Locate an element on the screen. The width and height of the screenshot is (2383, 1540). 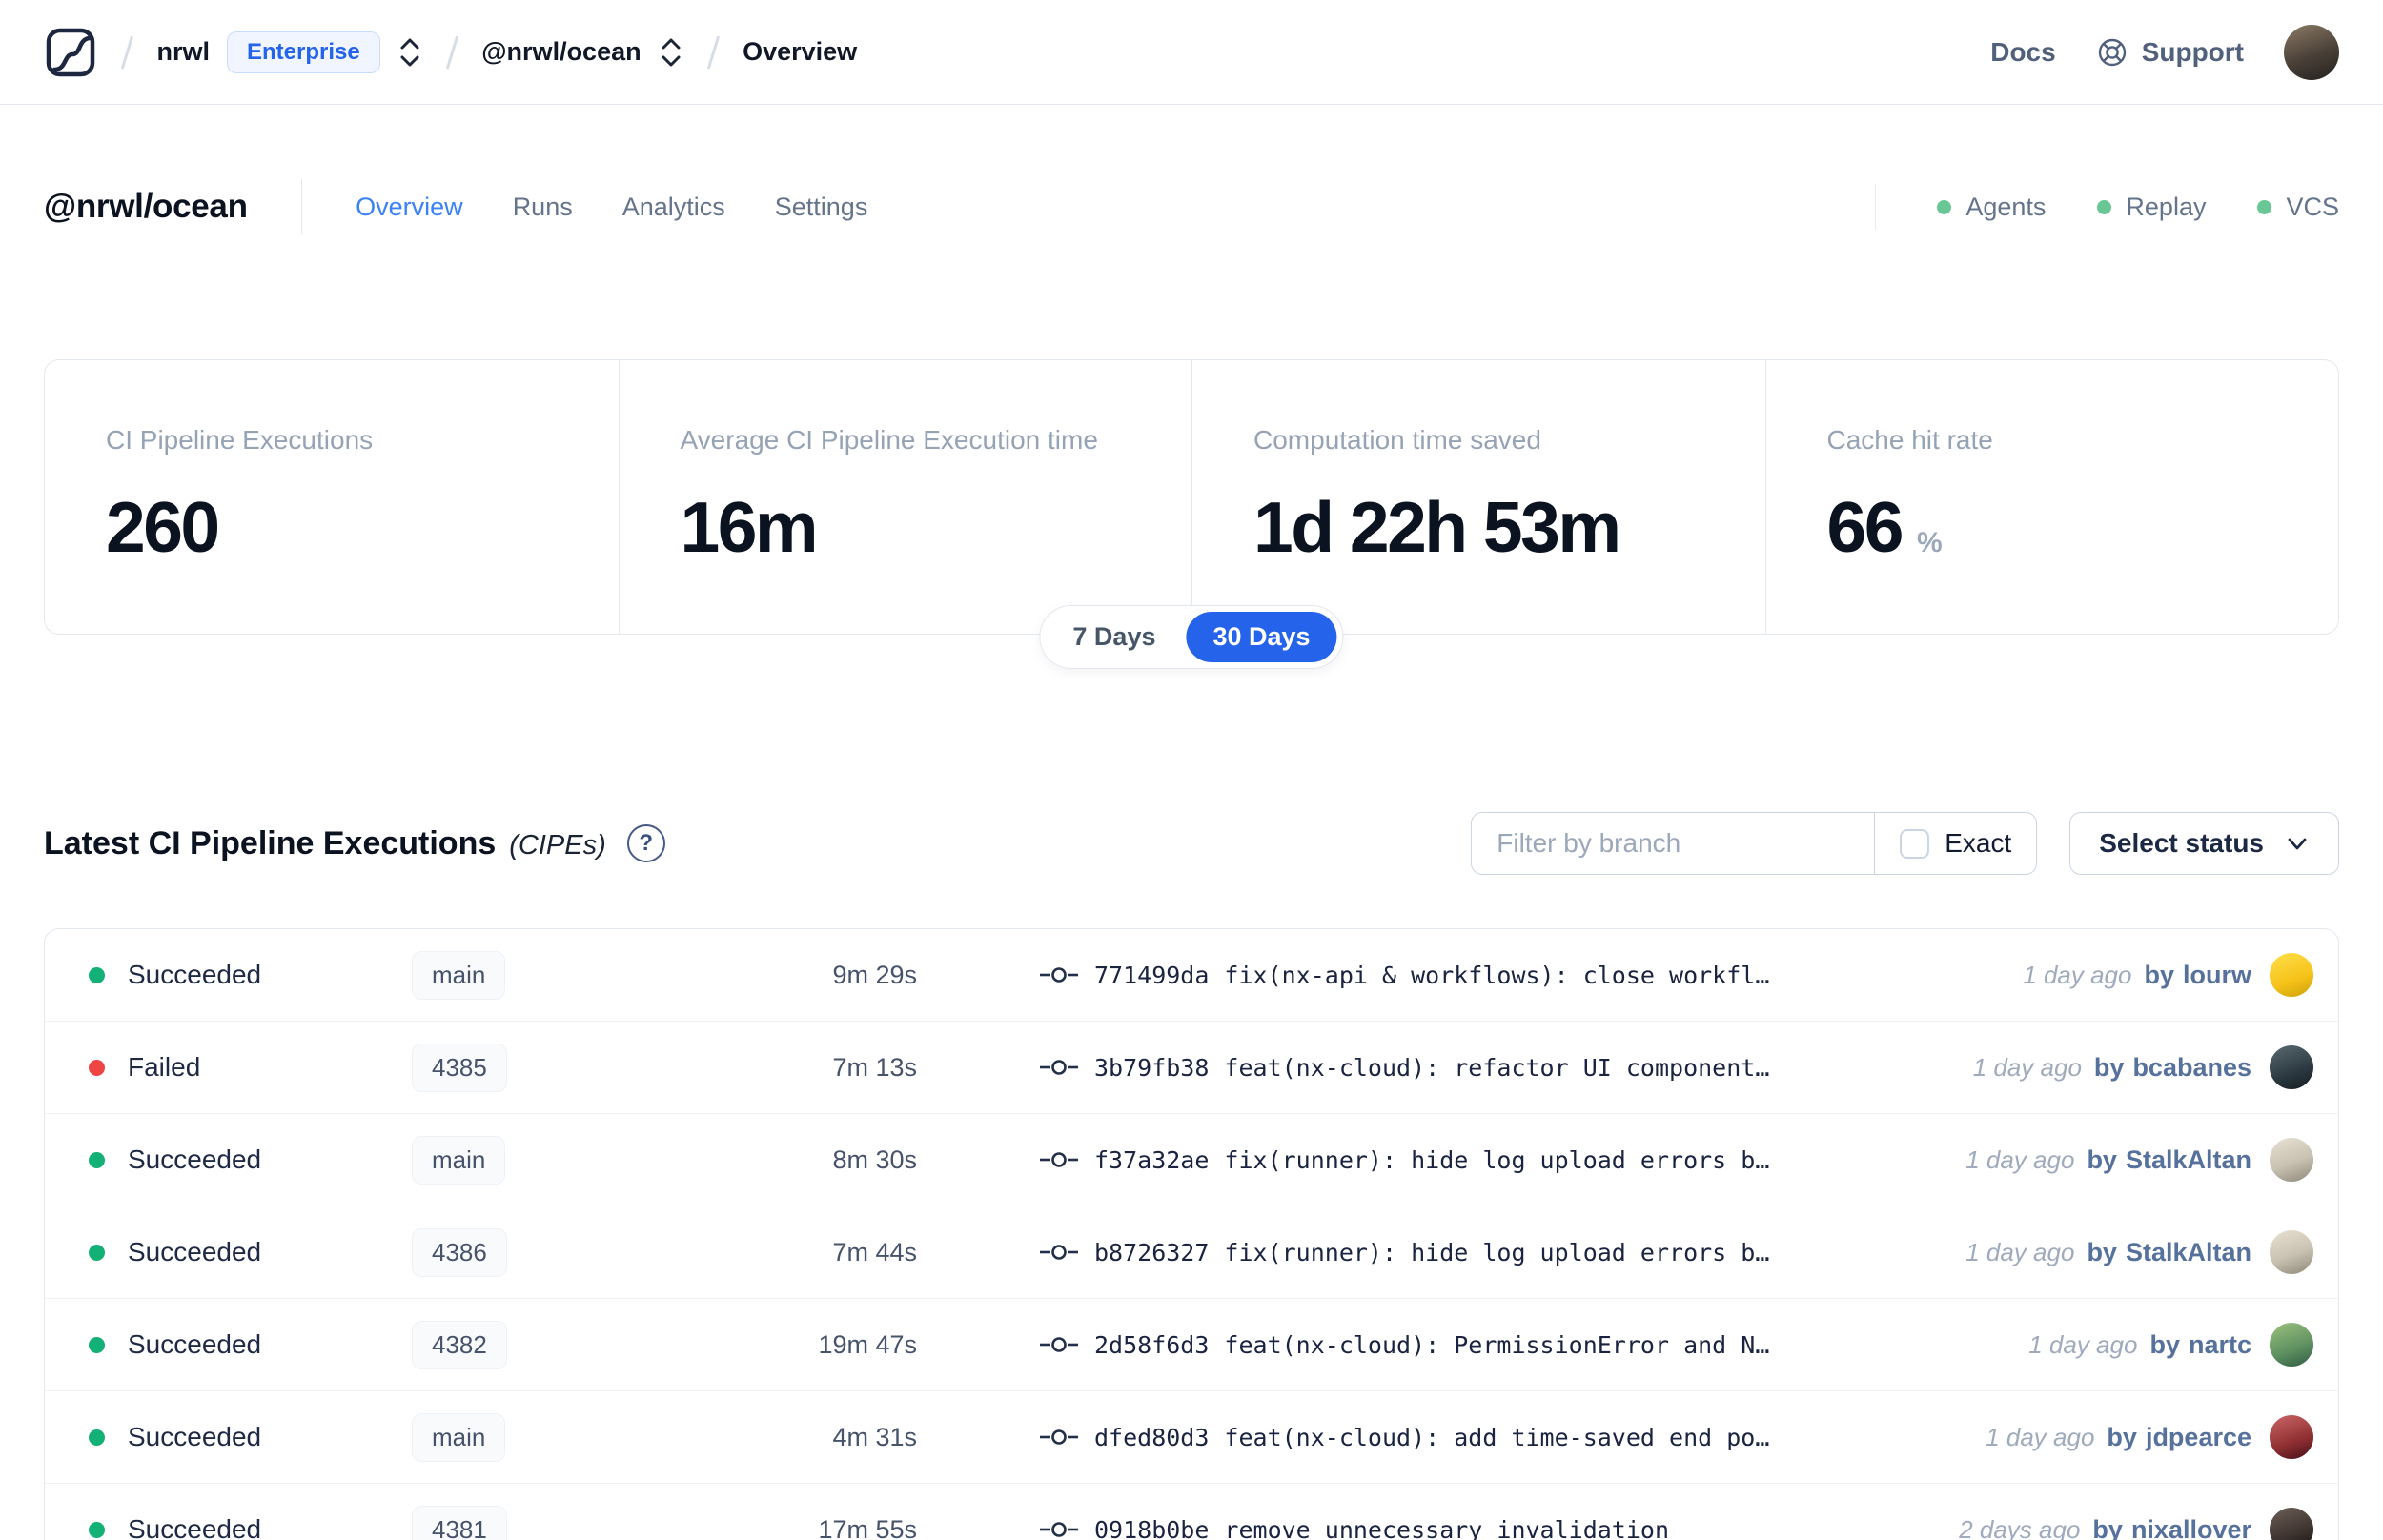
branch-badge: 4381 is located at coordinates (460, 1522).